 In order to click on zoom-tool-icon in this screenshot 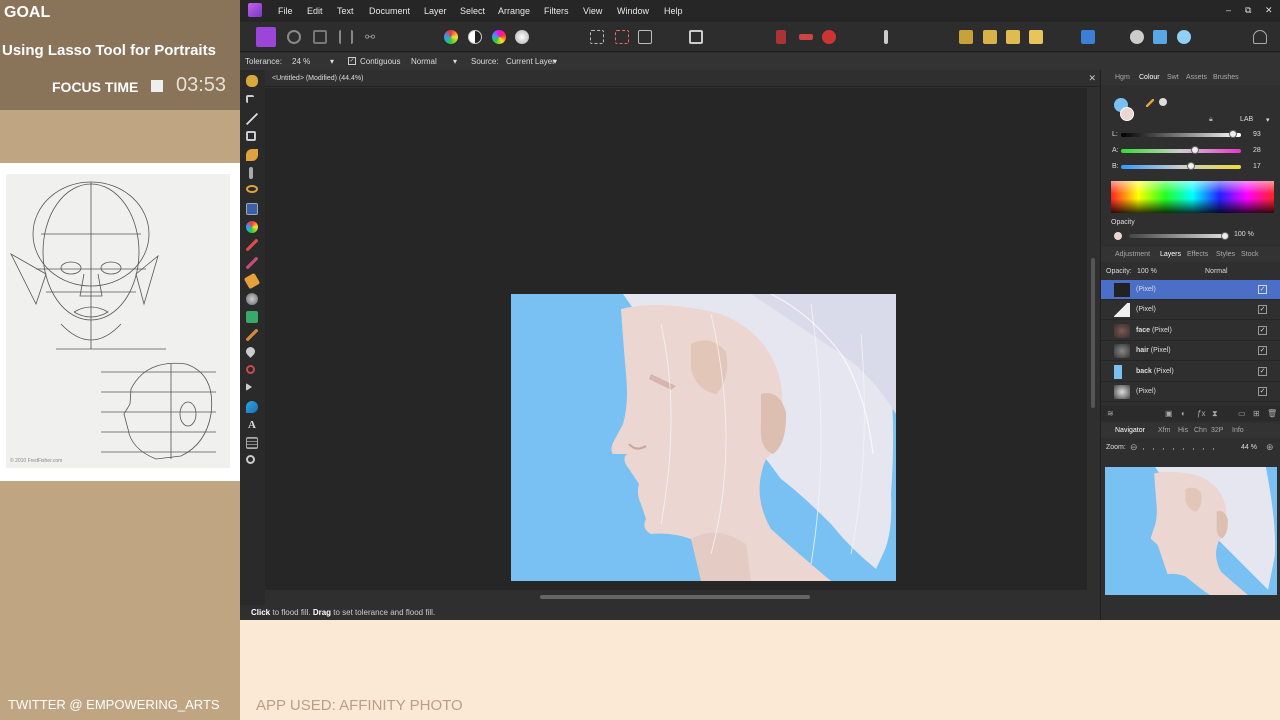, I will do `click(250, 459)`.